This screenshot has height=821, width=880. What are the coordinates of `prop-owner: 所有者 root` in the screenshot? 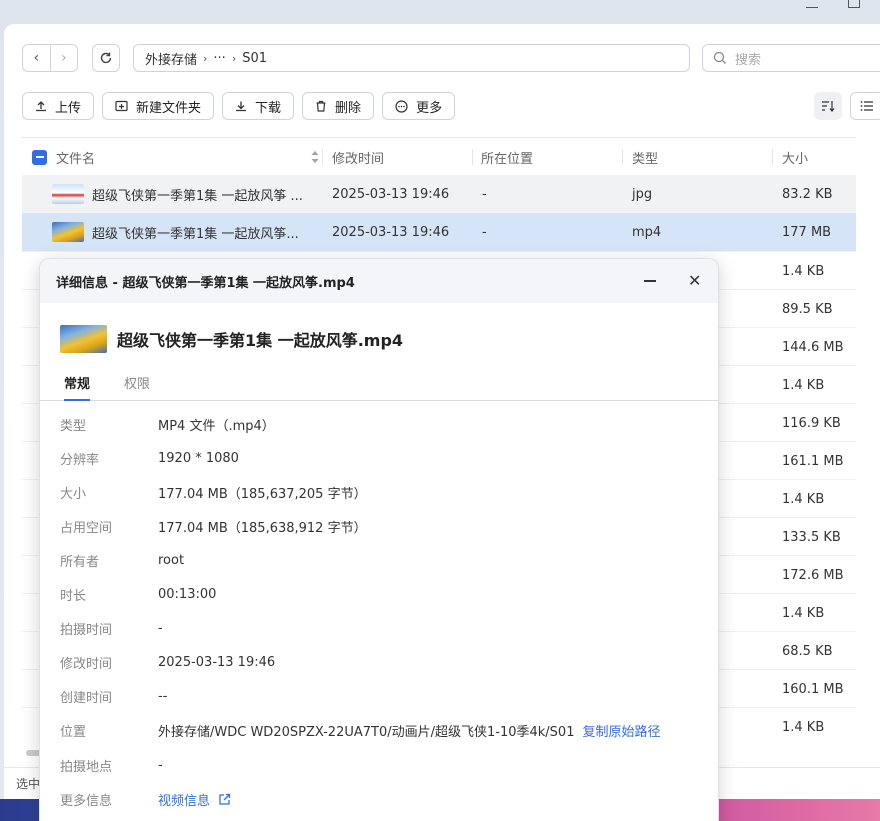 It's located at (122, 560).